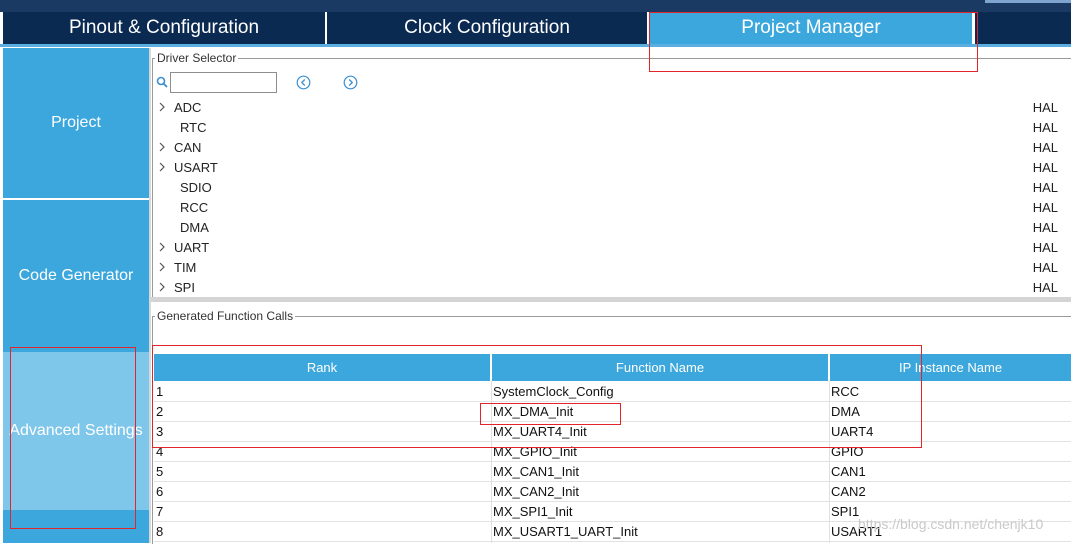 This screenshot has width=1071, height=544. I want to click on nav-right-icon, so click(350, 82).